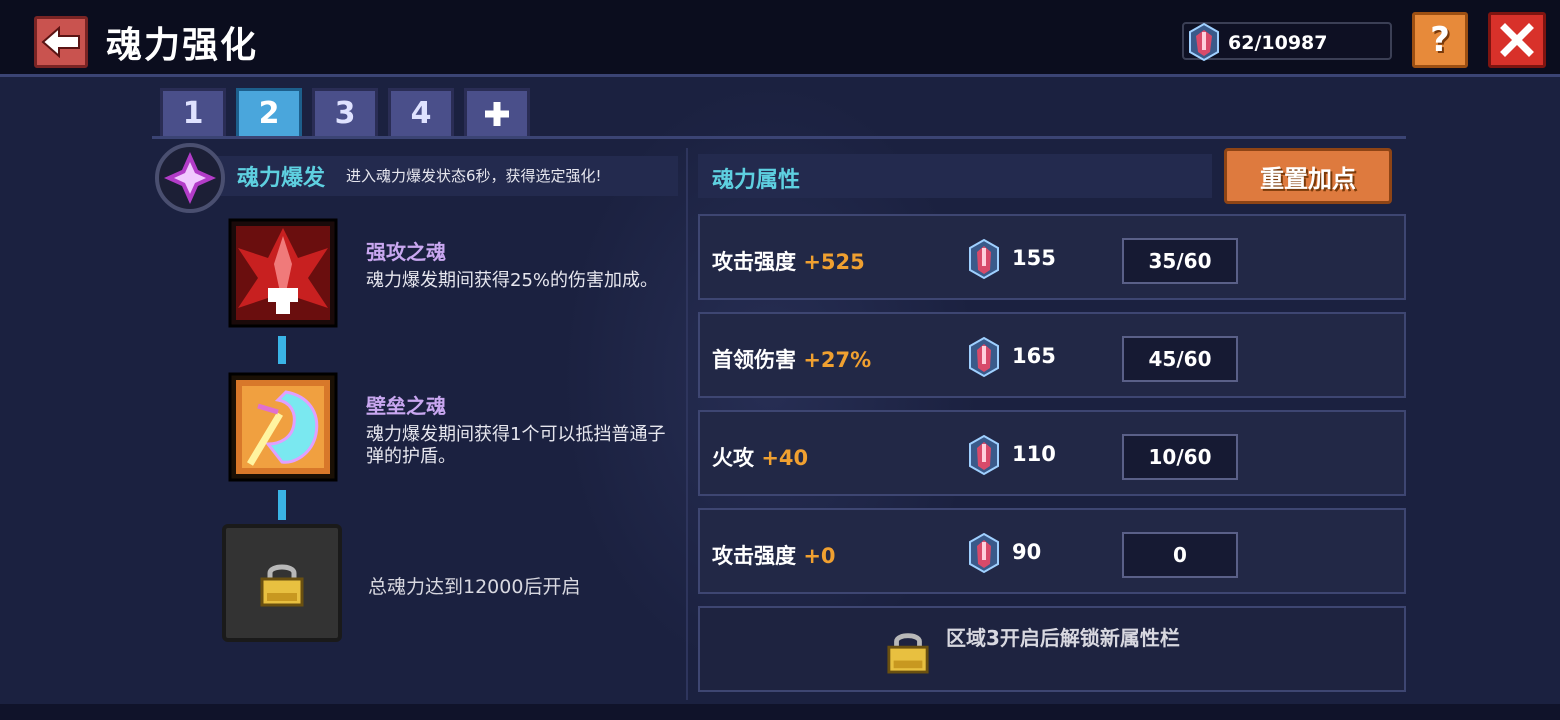 The width and height of the screenshot is (1560, 720). I want to click on page-title: 魂力强化, so click(182, 45).